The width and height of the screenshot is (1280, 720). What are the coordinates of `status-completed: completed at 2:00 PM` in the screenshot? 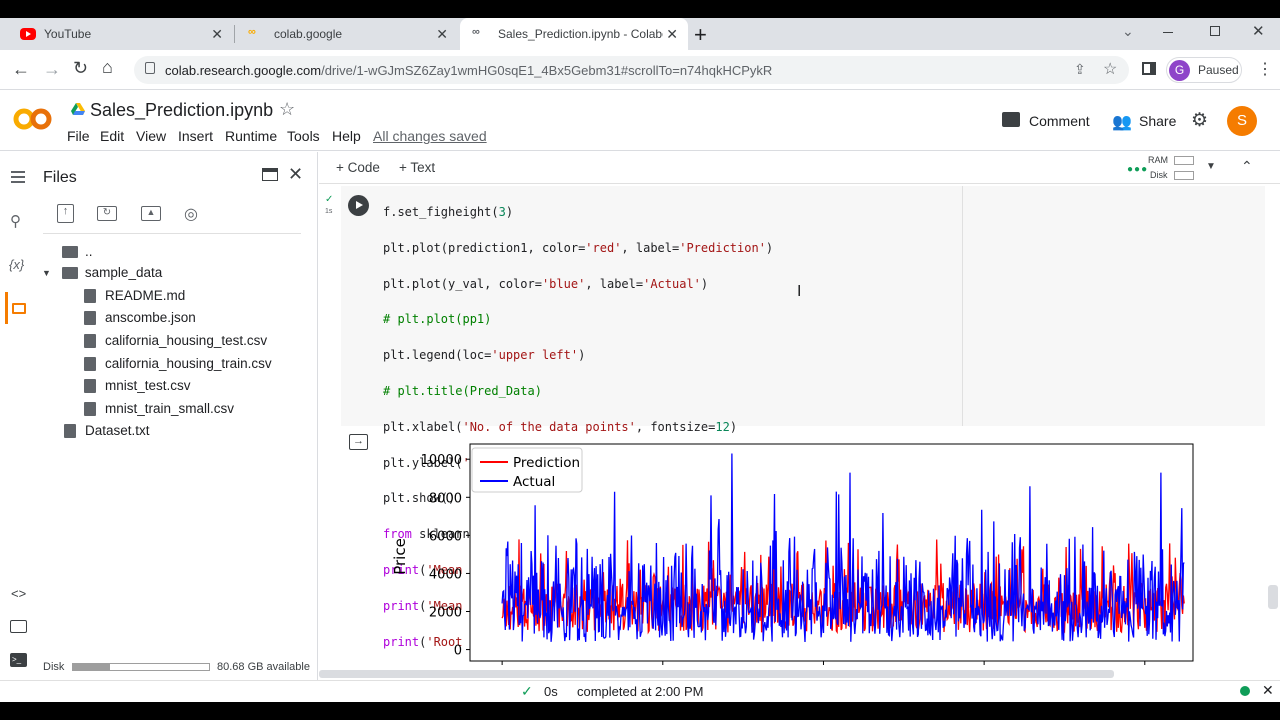 It's located at (640, 691).